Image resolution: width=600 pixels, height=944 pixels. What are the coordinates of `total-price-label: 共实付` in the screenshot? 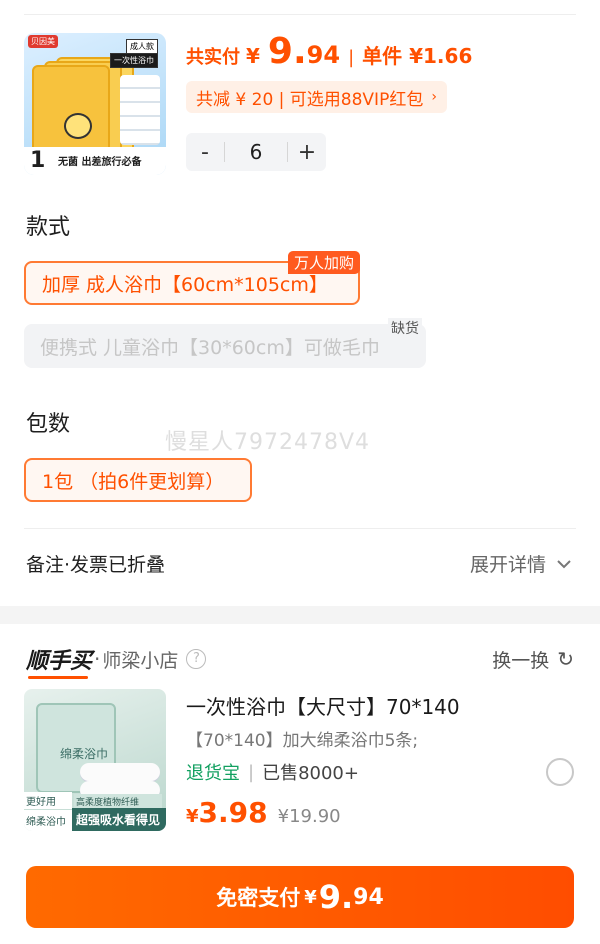 It's located at (213, 57).